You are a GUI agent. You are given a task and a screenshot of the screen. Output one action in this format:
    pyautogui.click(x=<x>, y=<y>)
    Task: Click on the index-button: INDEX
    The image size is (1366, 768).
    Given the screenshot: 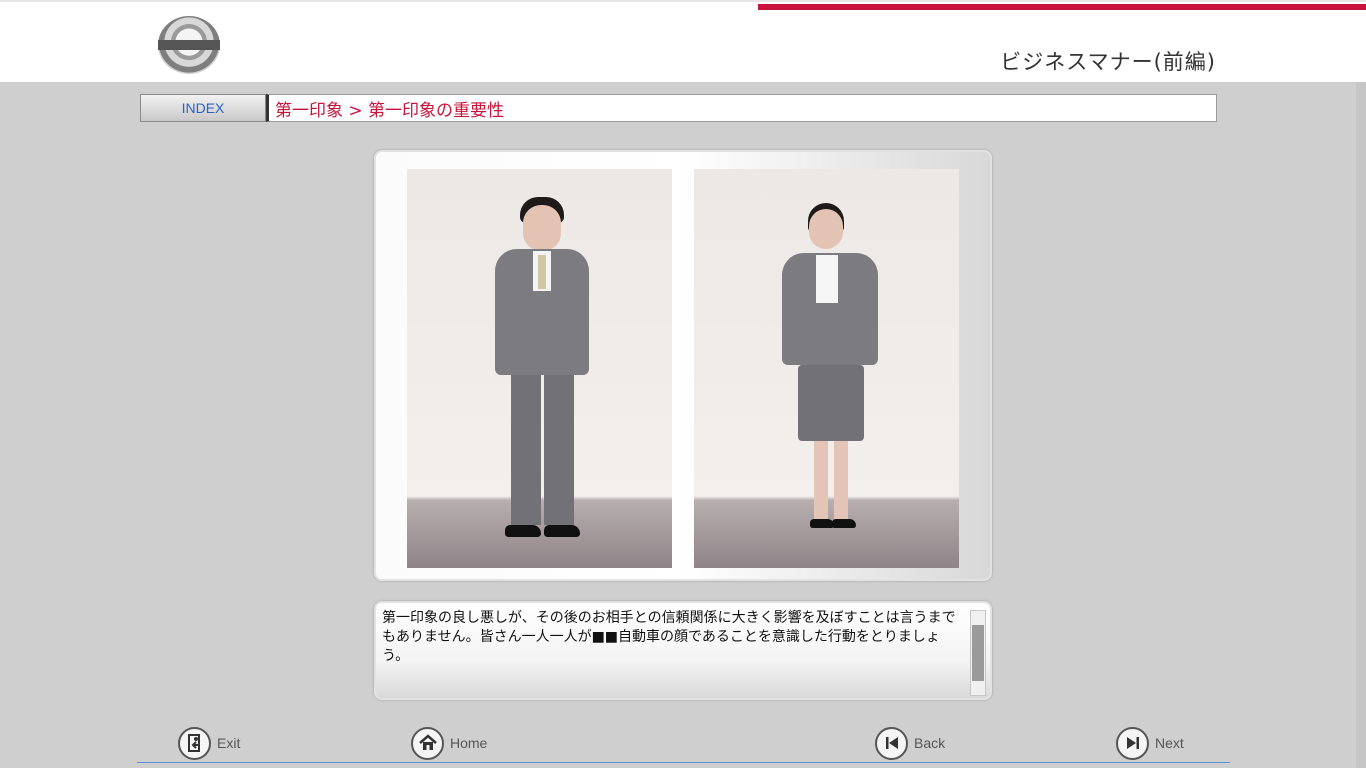 What is the action you would take?
    pyautogui.click(x=203, y=108)
    